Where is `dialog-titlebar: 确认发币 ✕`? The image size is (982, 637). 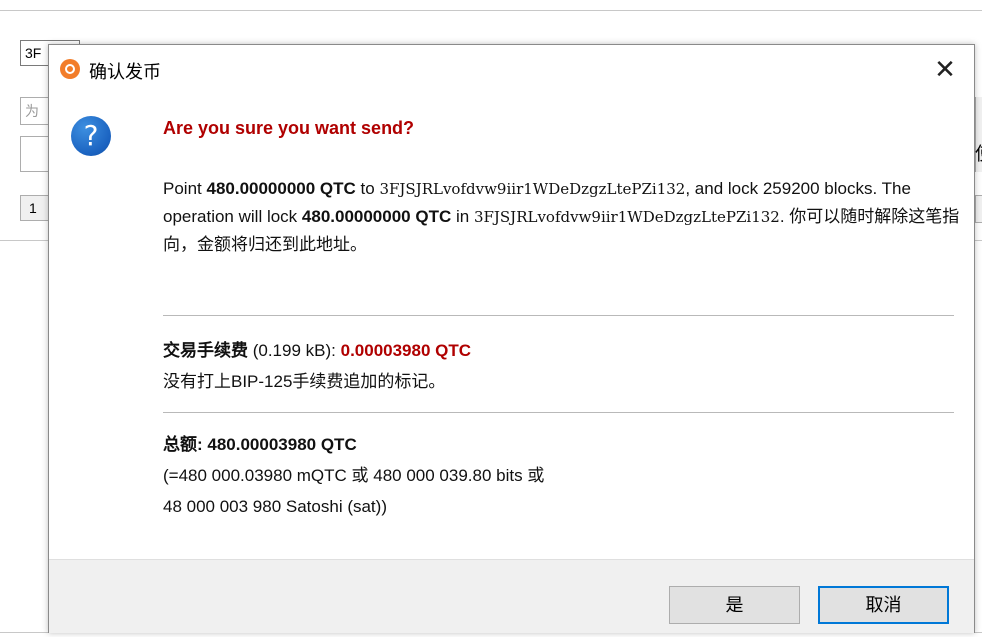 dialog-titlebar: 确认发币 ✕ is located at coordinates (511, 70).